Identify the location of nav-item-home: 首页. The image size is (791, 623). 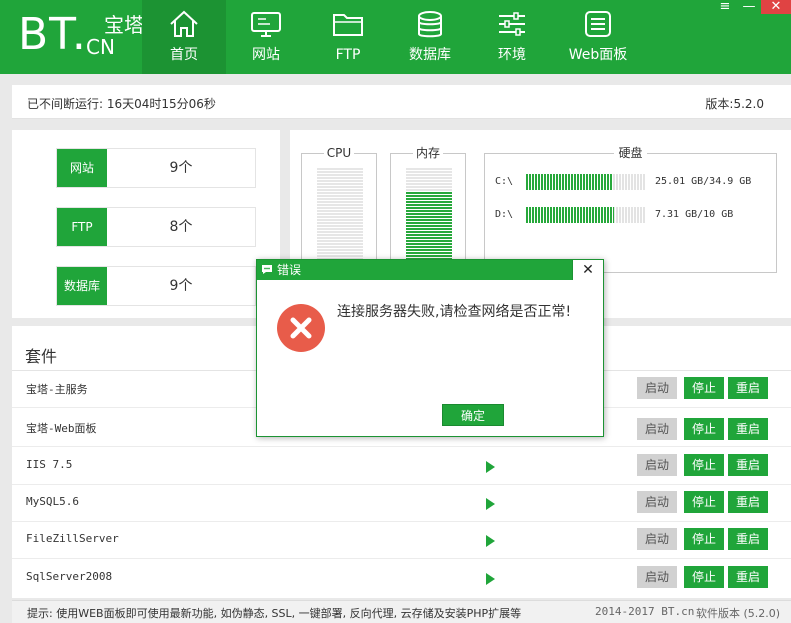
(184, 37).